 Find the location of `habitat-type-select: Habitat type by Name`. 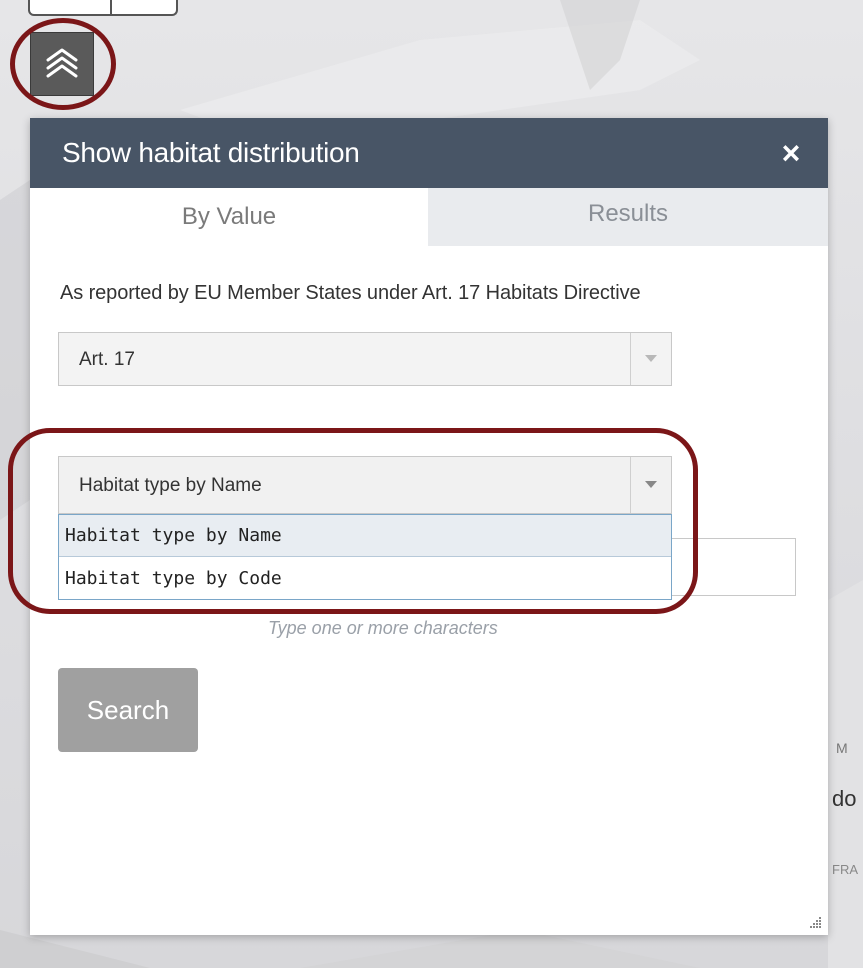

habitat-type-select: Habitat type by Name is located at coordinates (365, 485).